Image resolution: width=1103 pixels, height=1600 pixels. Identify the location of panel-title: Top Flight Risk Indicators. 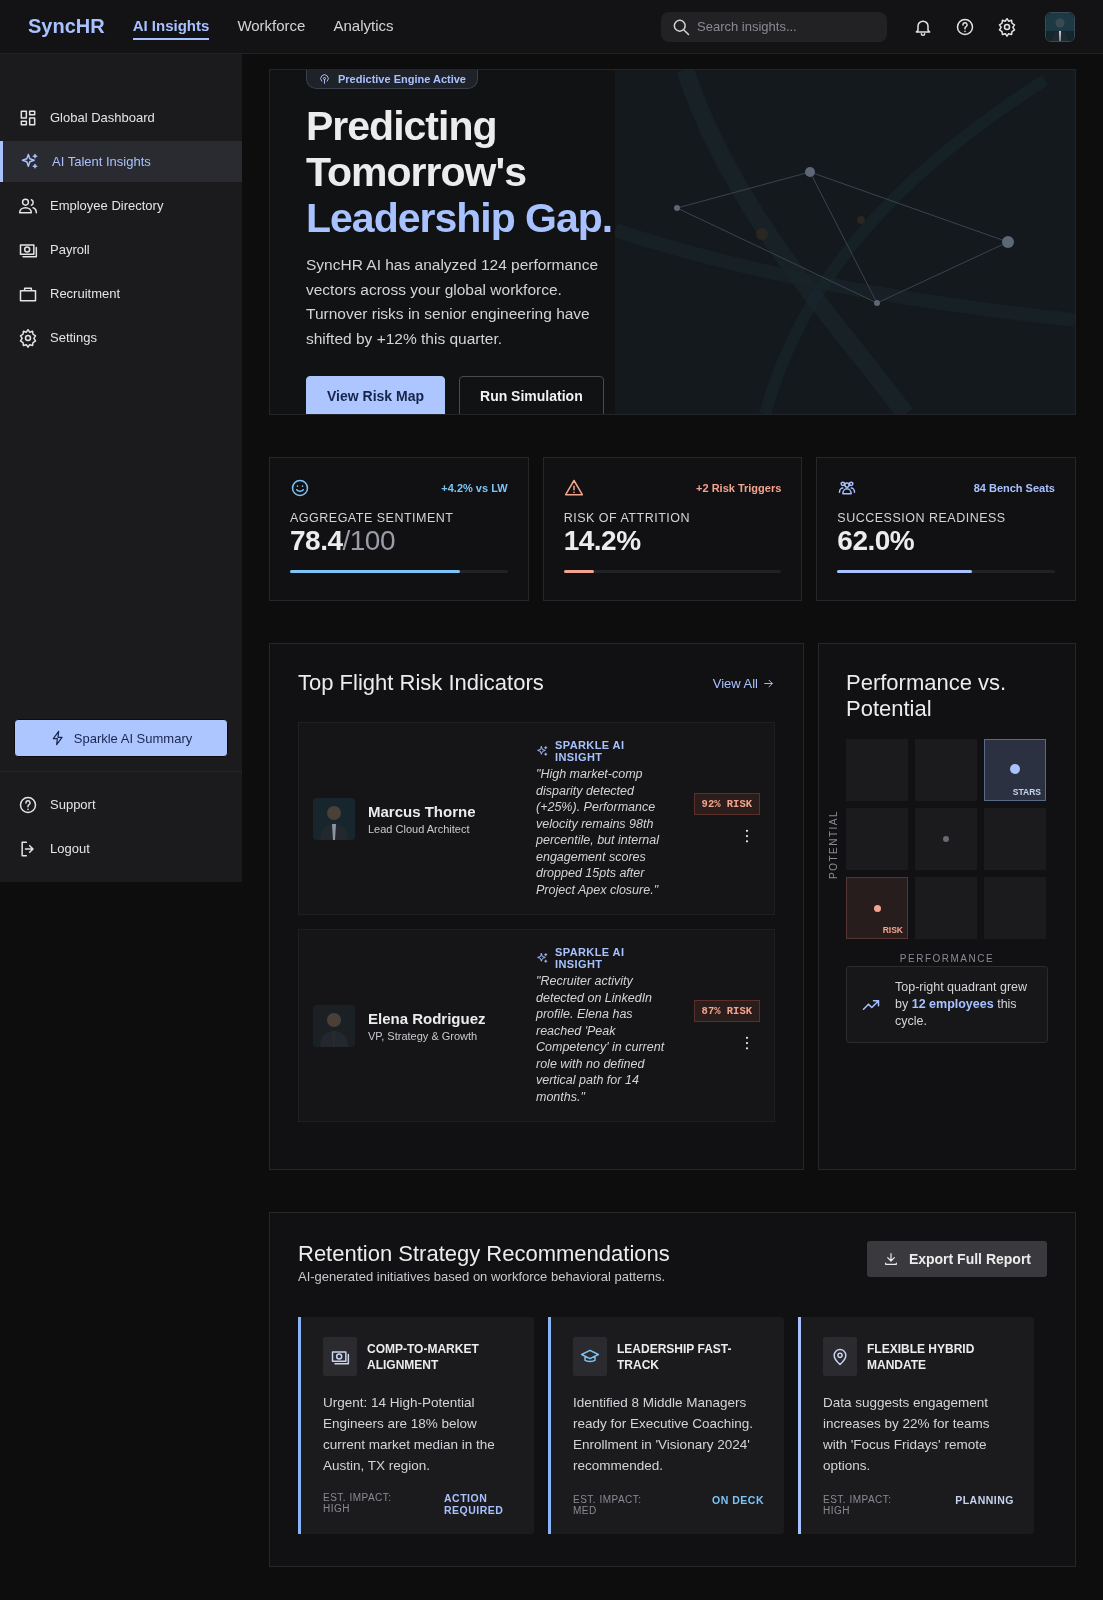
(421, 683).